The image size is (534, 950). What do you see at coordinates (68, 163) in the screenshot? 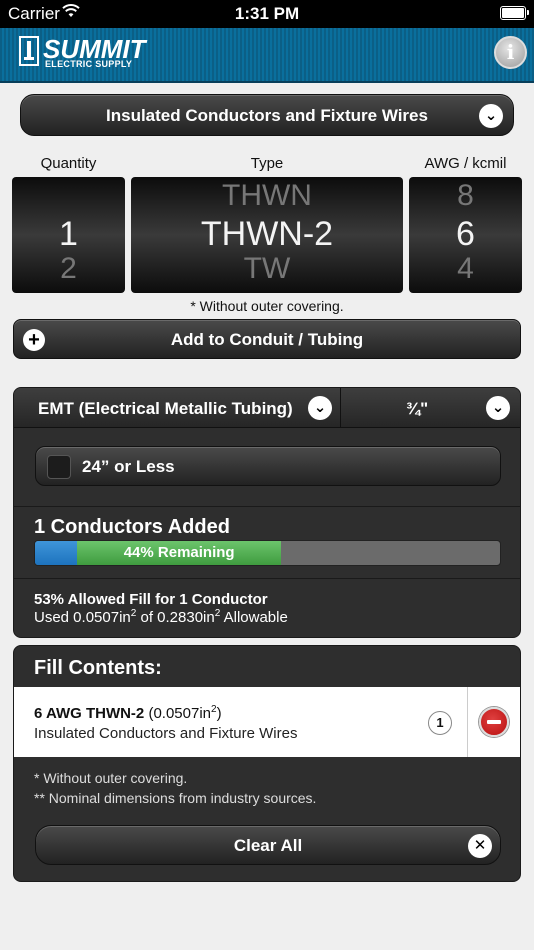
I see `quantity-column-label: Quantity` at bounding box center [68, 163].